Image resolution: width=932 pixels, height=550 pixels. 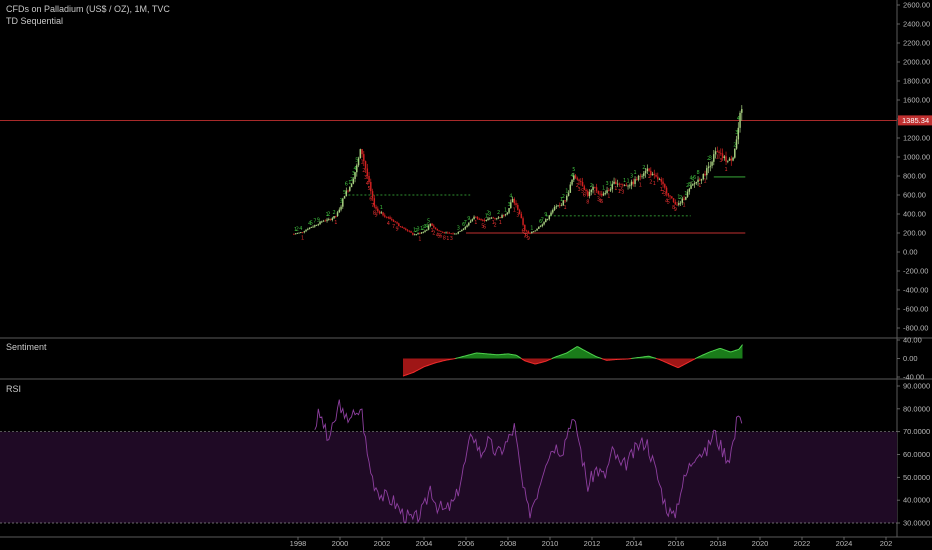 I want to click on td-count-down: 6, so click(x=484, y=227).